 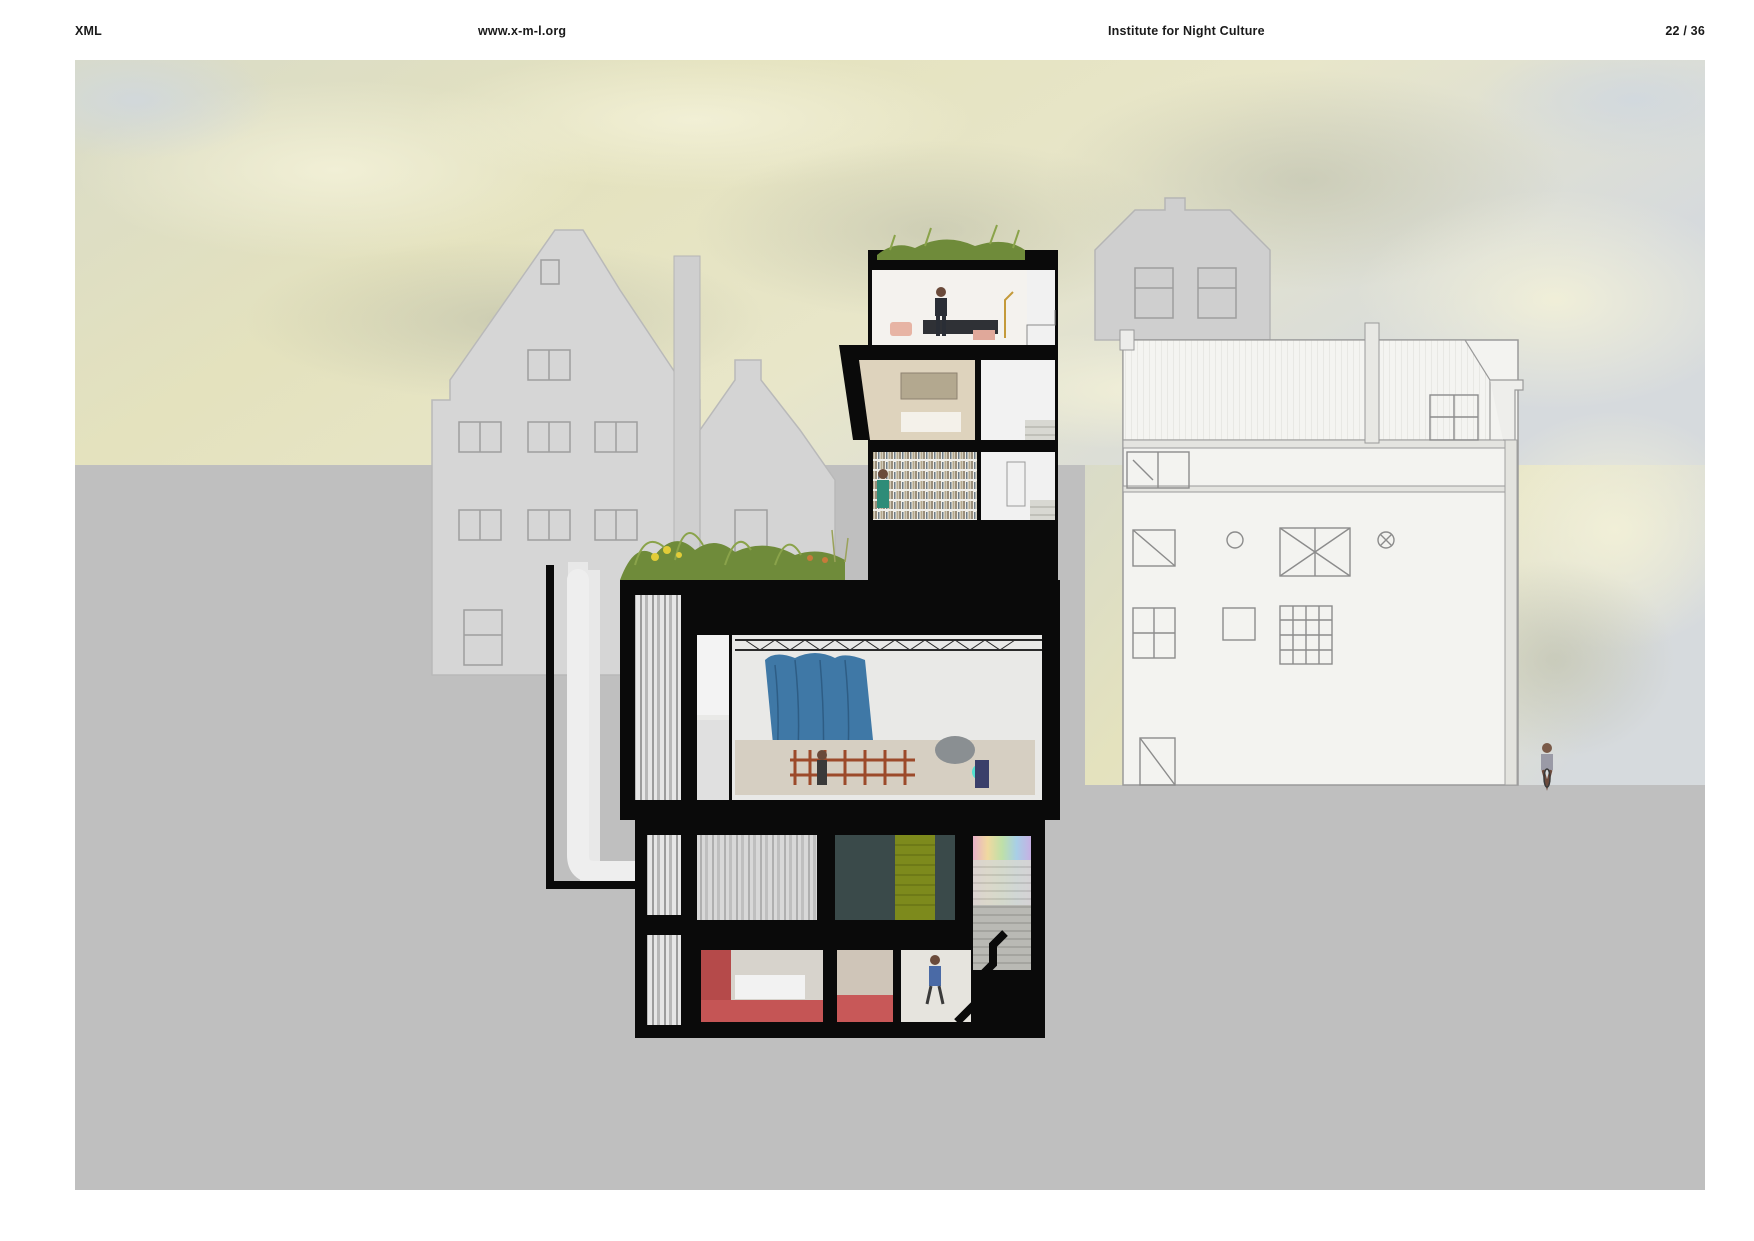 I want to click on brand-label: XML, so click(x=88, y=31).